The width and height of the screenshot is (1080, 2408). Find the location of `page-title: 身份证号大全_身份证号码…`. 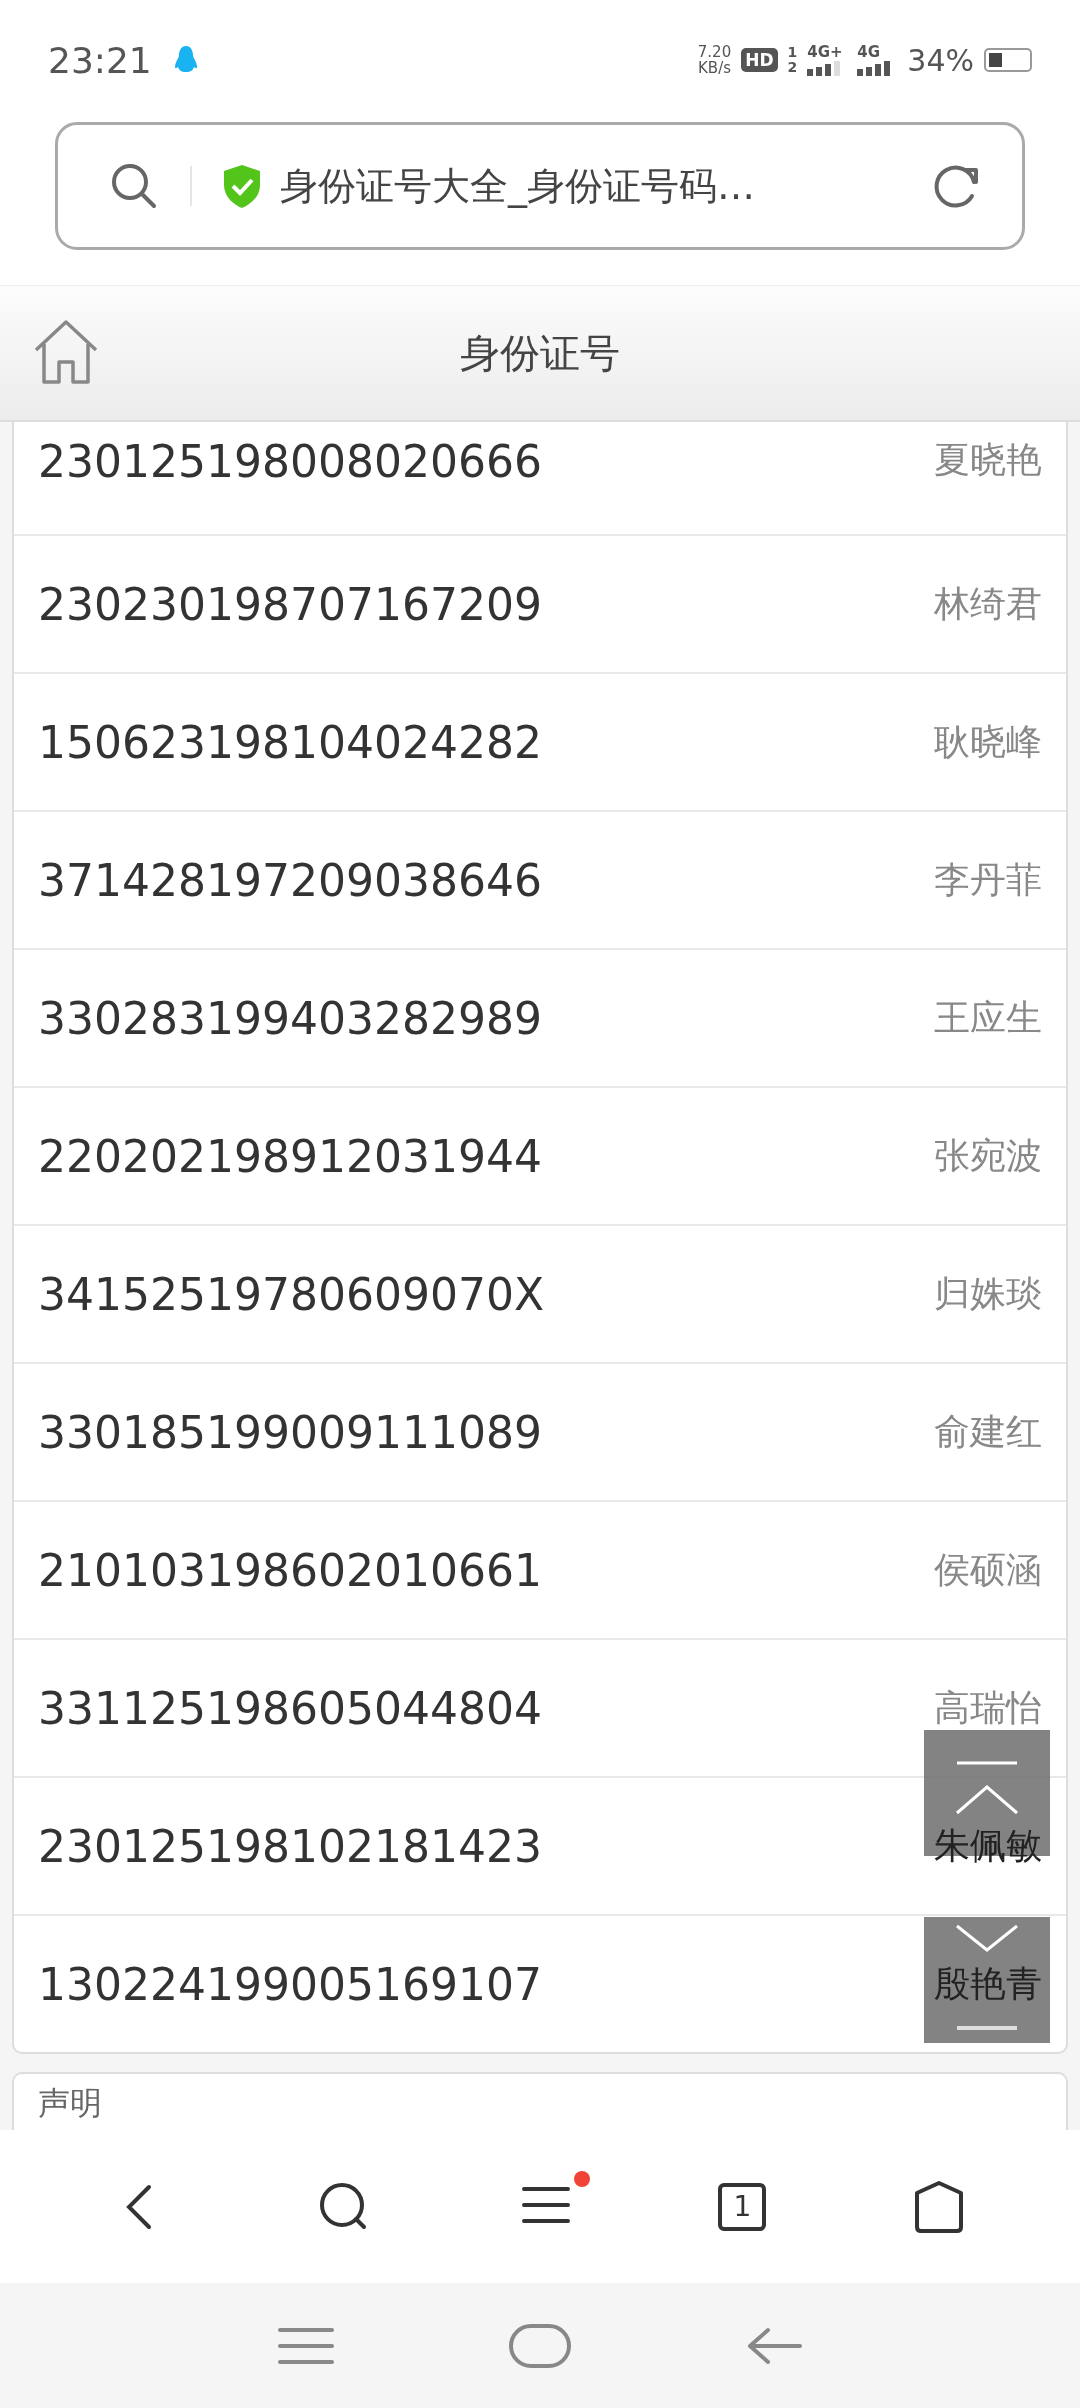

page-title: 身份证号大全_身份证号码… is located at coordinates (517, 186).